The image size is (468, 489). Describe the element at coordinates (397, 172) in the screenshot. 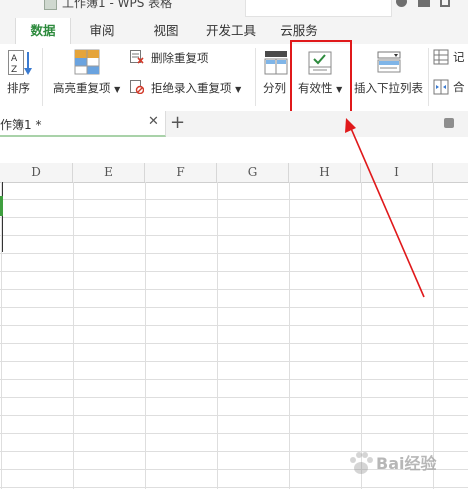

I see `column-header: I` at that location.